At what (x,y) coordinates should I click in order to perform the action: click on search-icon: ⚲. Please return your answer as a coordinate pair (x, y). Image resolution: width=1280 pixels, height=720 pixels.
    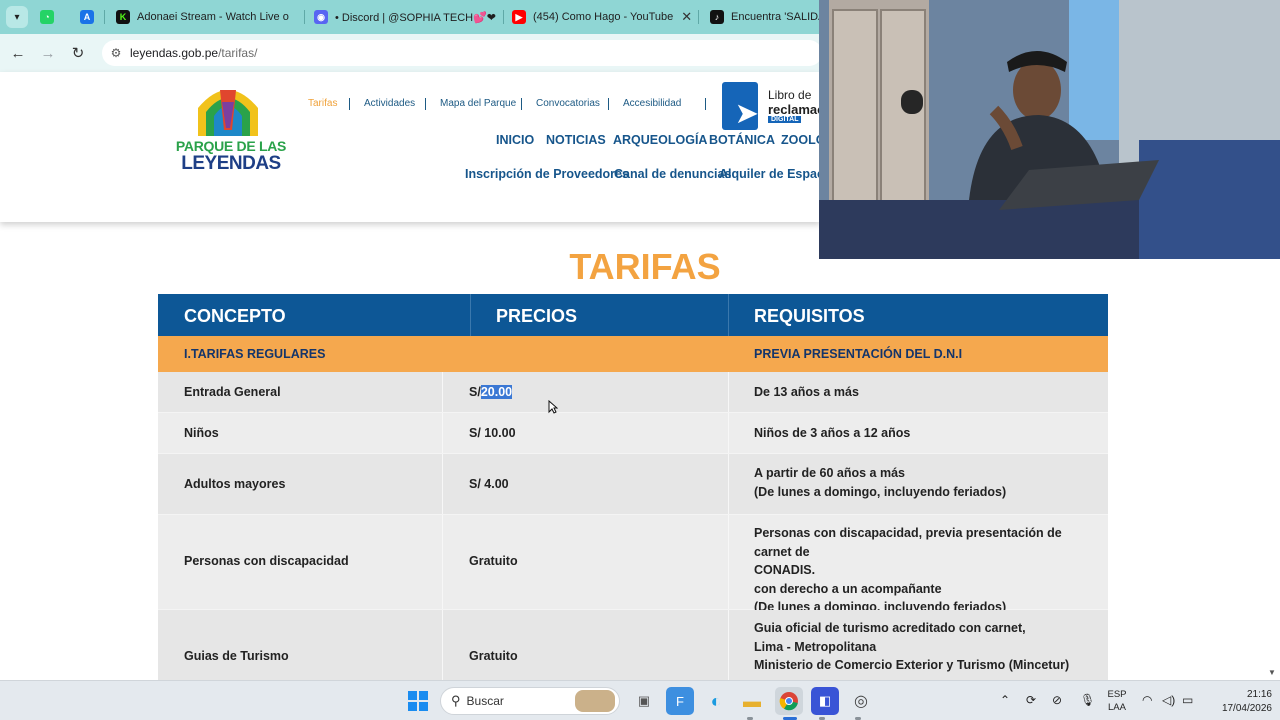
    Looking at the image, I should click on (456, 700).